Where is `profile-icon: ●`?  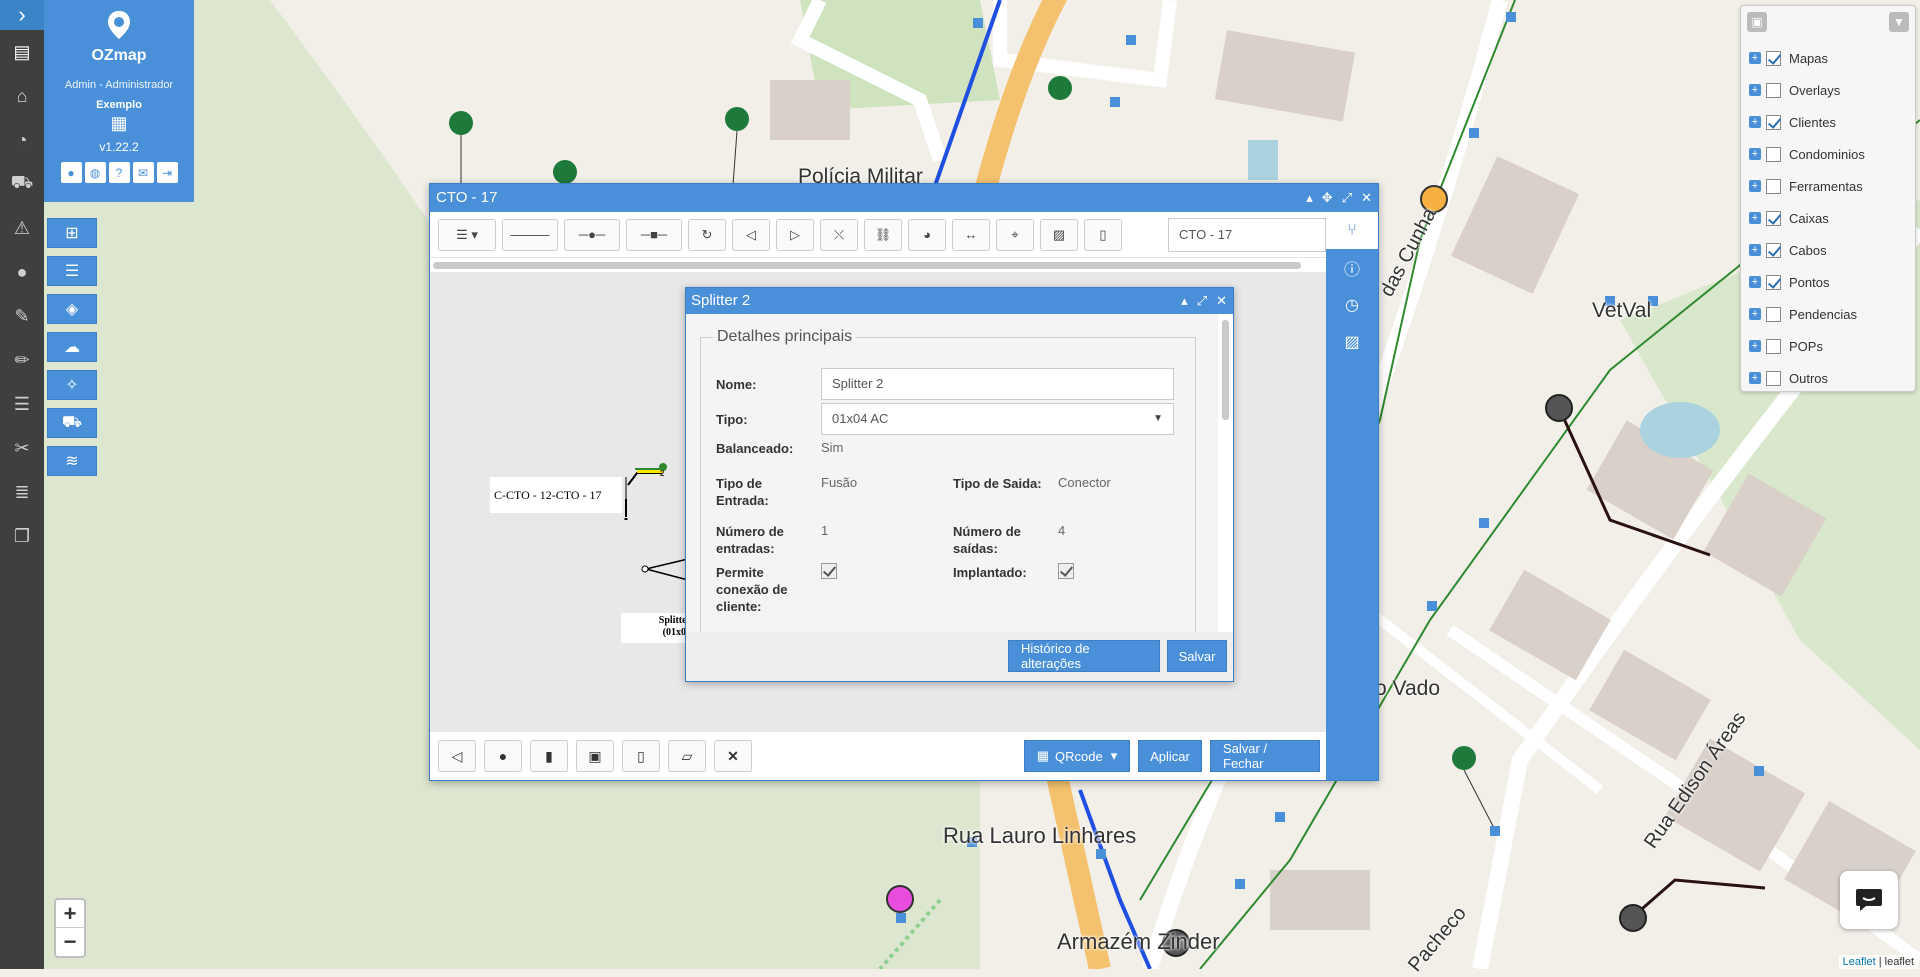 profile-icon: ● is located at coordinates (71, 172).